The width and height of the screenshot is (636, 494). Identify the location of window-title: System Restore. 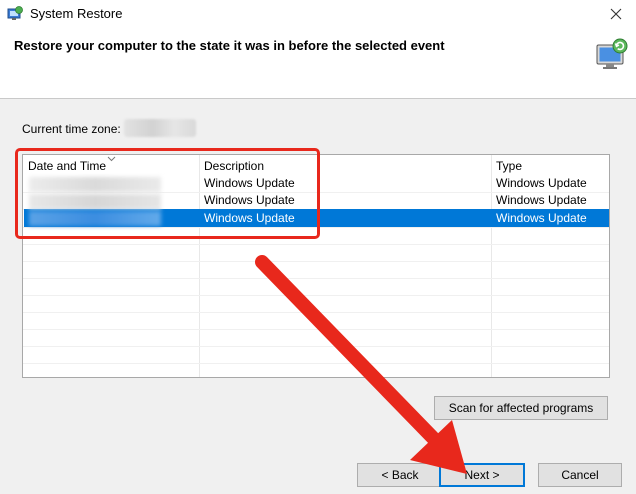
(76, 13).